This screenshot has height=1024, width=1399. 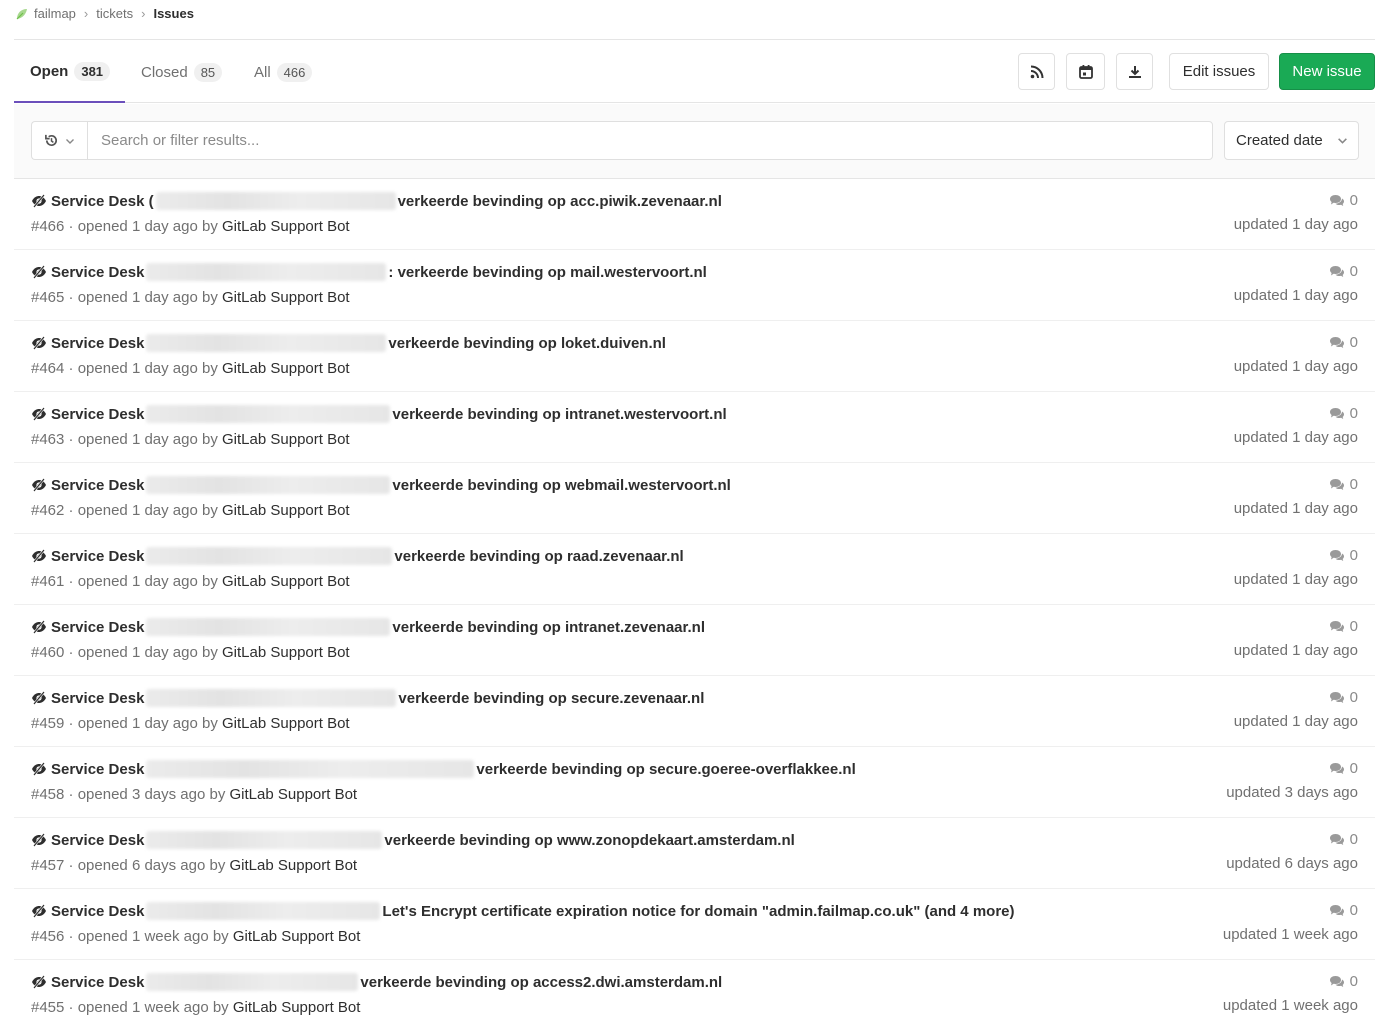 What do you see at coordinates (1134, 71) in the screenshot?
I see `export-csv-button` at bounding box center [1134, 71].